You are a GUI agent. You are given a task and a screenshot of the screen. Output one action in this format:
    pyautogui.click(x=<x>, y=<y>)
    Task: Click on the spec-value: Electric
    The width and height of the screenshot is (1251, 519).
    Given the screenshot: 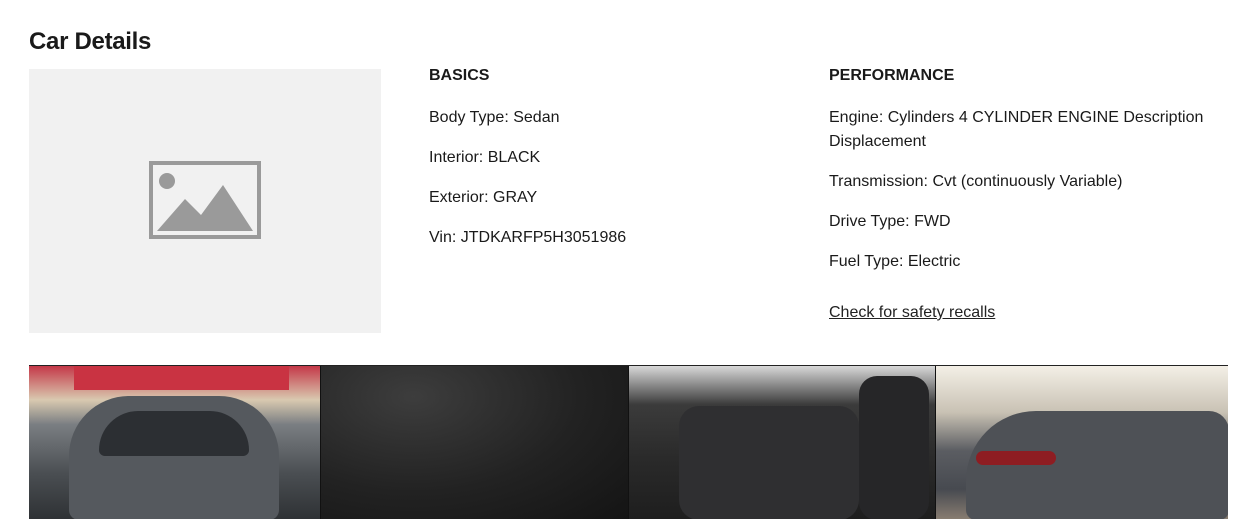 What is the action you would take?
    pyautogui.click(x=934, y=261)
    